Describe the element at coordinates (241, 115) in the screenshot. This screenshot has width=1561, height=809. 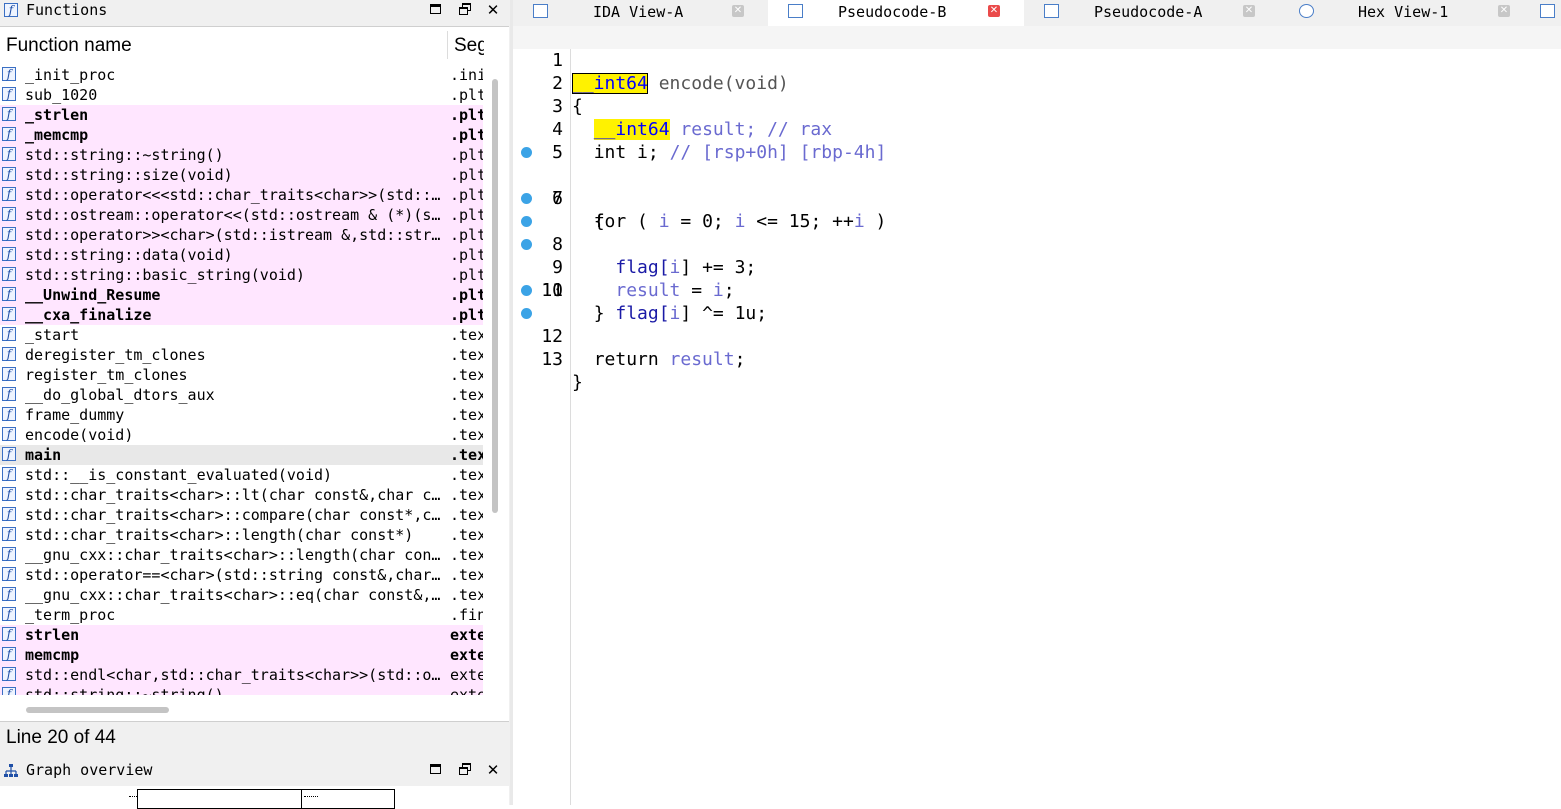
I see `function-row: f _strlen .plt` at that location.